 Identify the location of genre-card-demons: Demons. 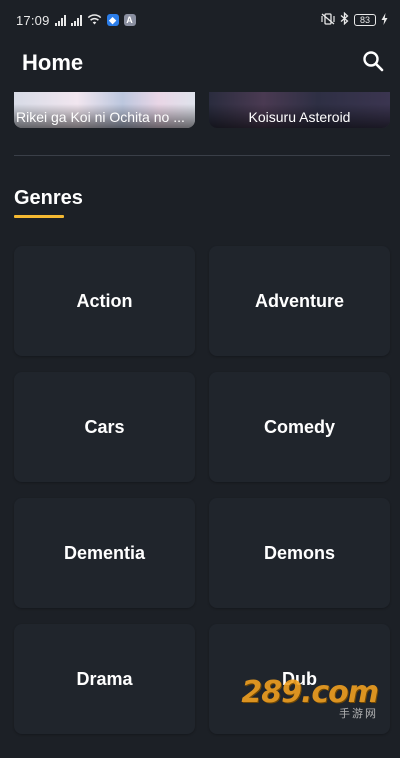
(299, 553).